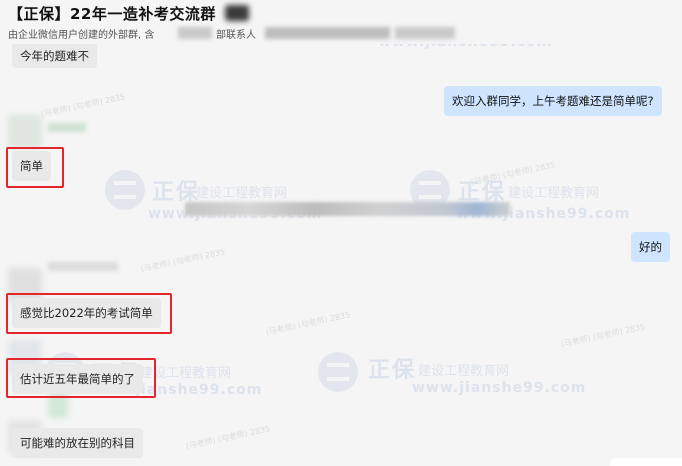 This screenshot has height=466, width=682. What do you see at coordinates (54, 56) in the screenshot?
I see `message-incoming: 今年的题难不` at bounding box center [54, 56].